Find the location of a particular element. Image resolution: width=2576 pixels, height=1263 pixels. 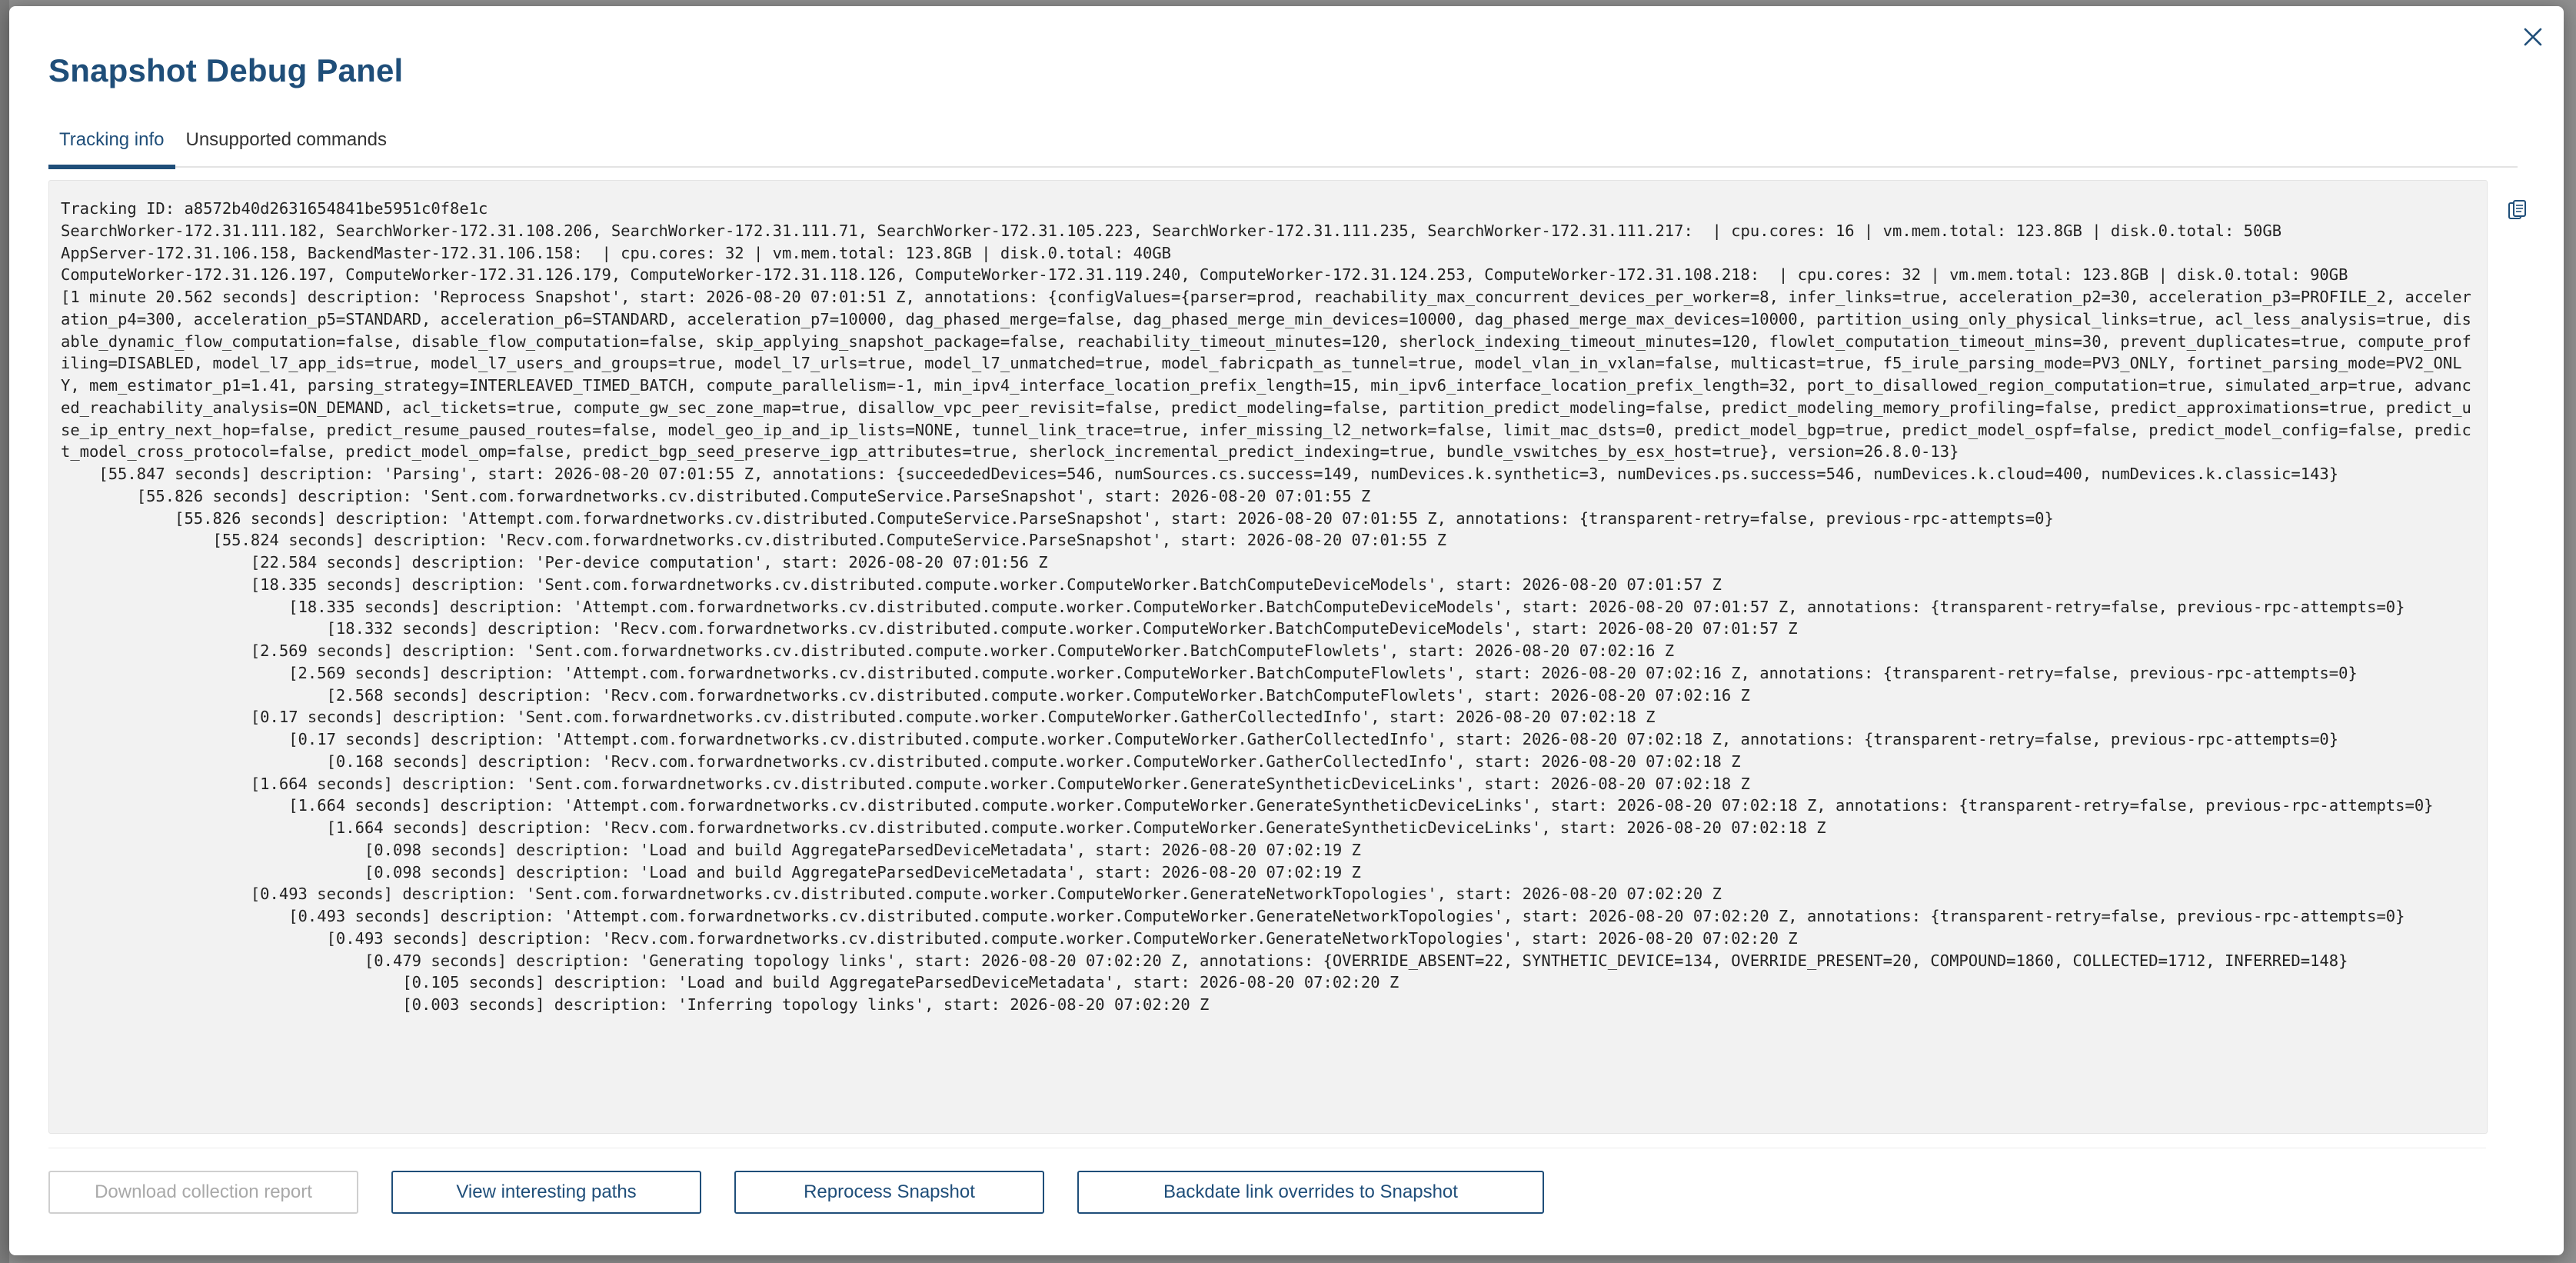

page-backdrop is located at coordinates (4, 631).